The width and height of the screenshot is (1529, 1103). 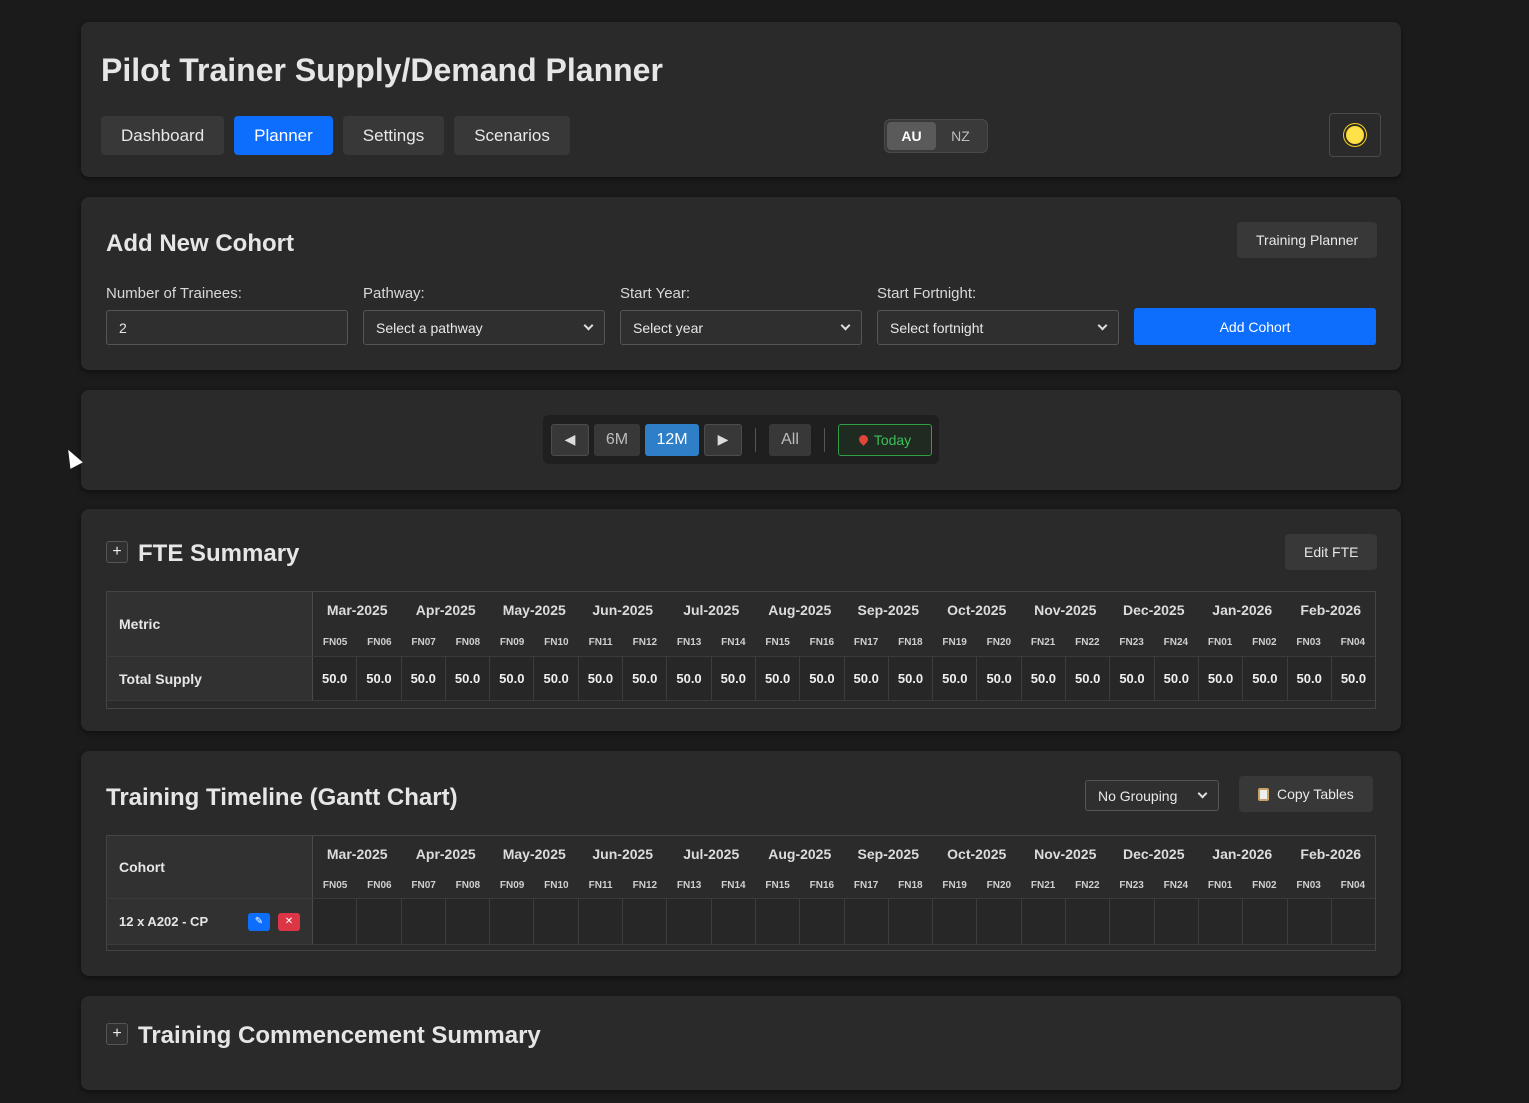 I want to click on theme-toggle-button, so click(x=1355, y=135).